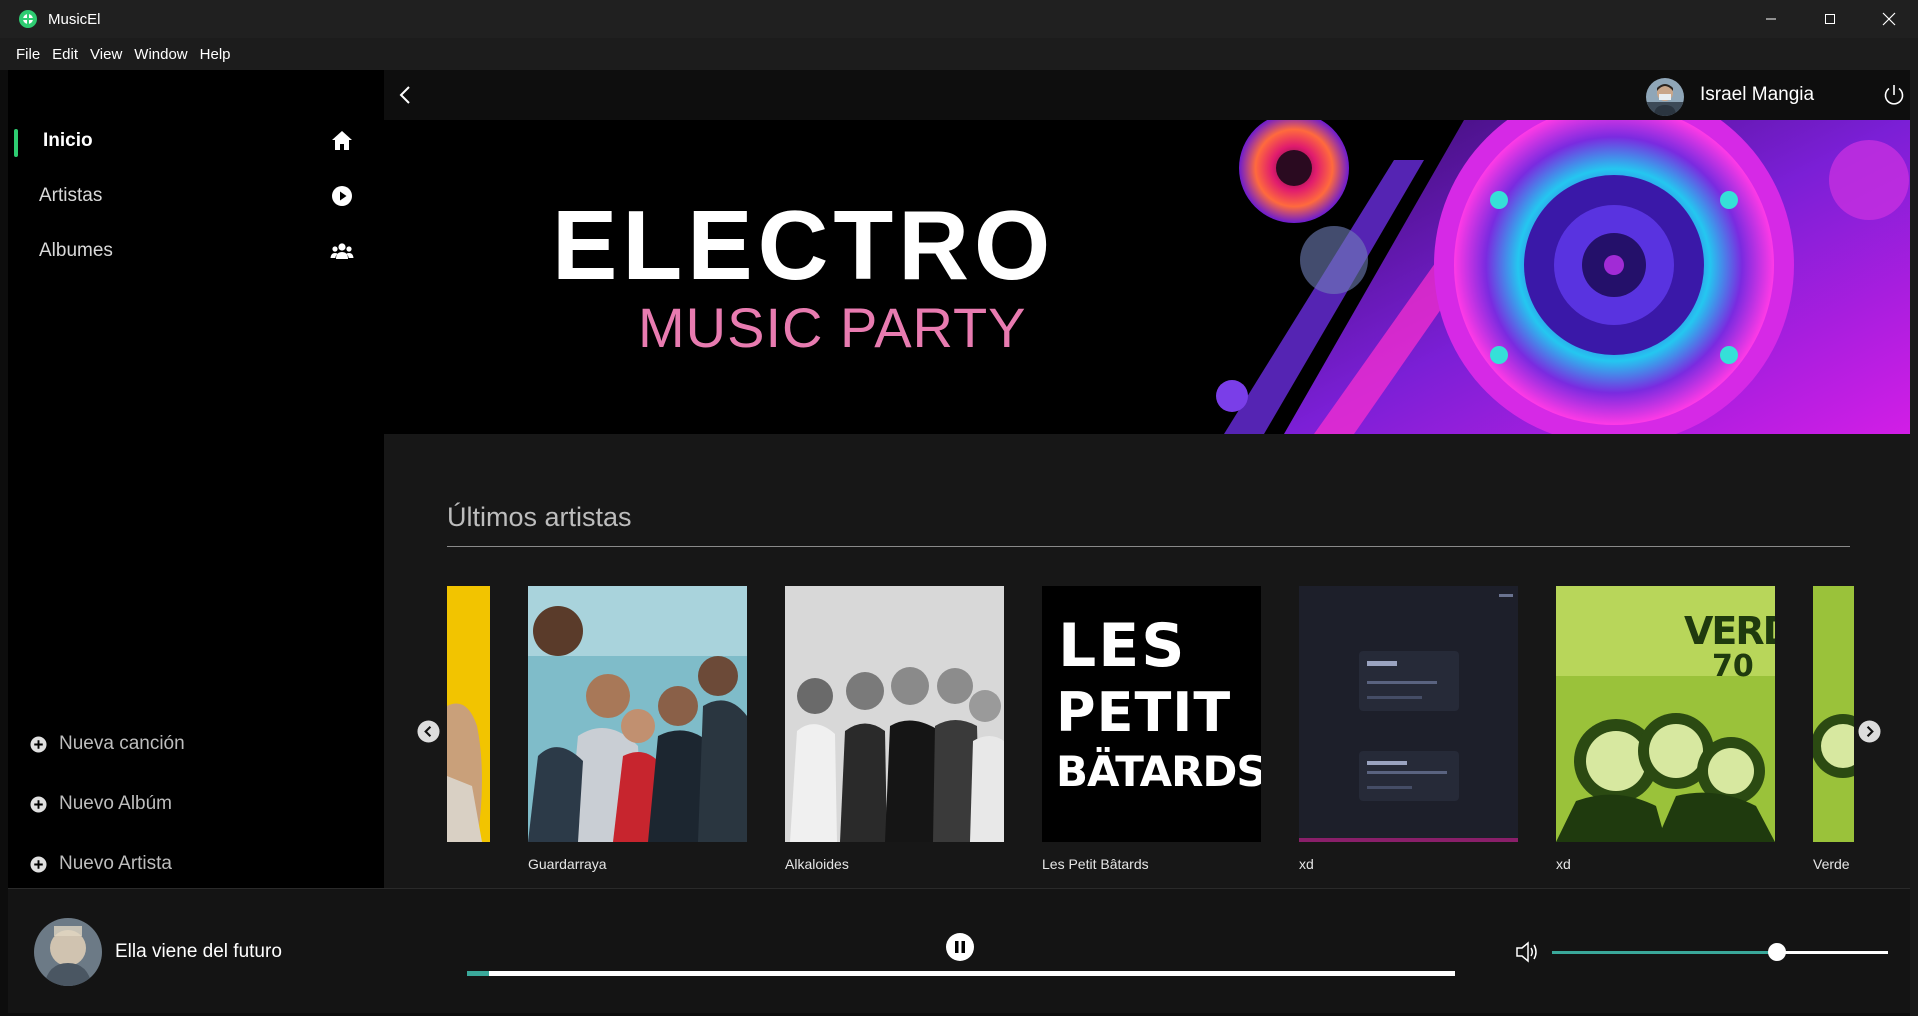  Describe the element at coordinates (1147, 95) in the screenshot. I see `main-header: Israel Mangia` at that location.